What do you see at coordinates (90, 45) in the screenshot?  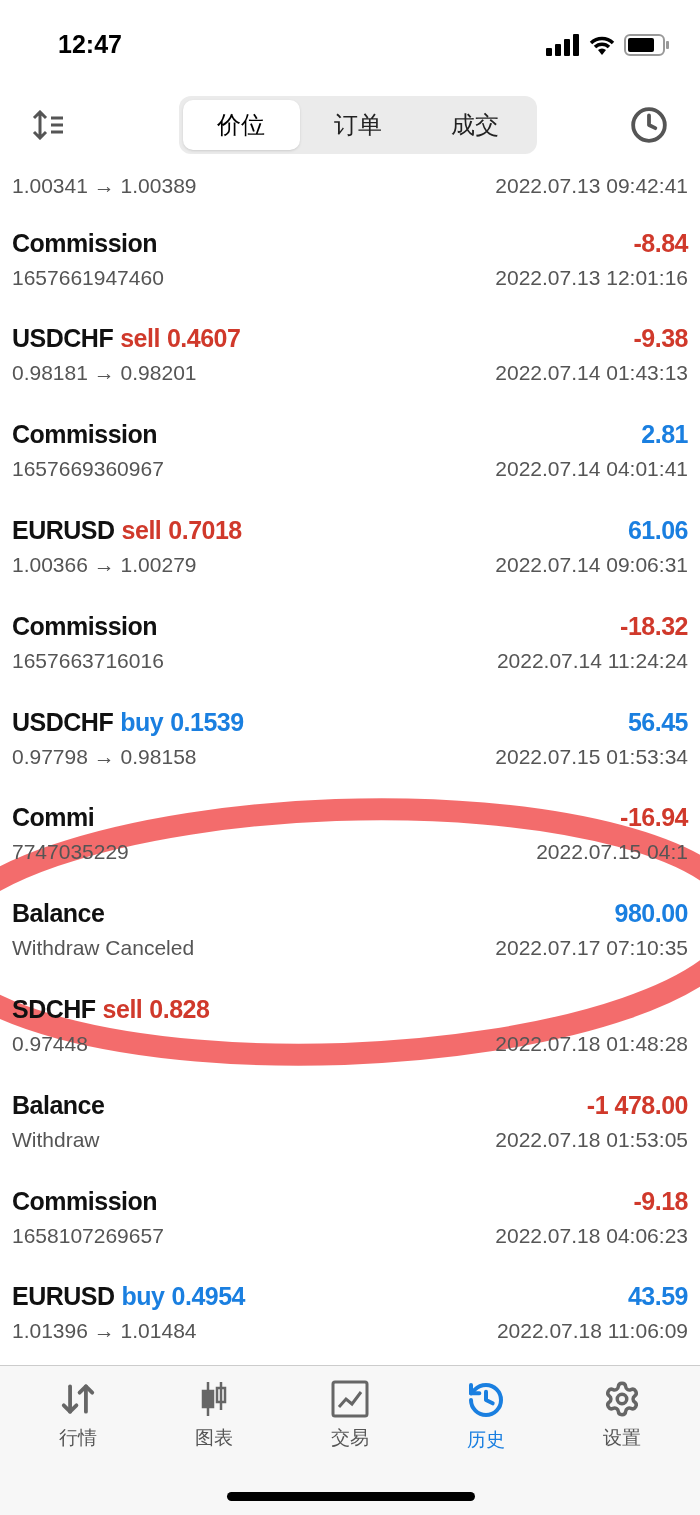 I see `status-time: 12:47` at bounding box center [90, 45].